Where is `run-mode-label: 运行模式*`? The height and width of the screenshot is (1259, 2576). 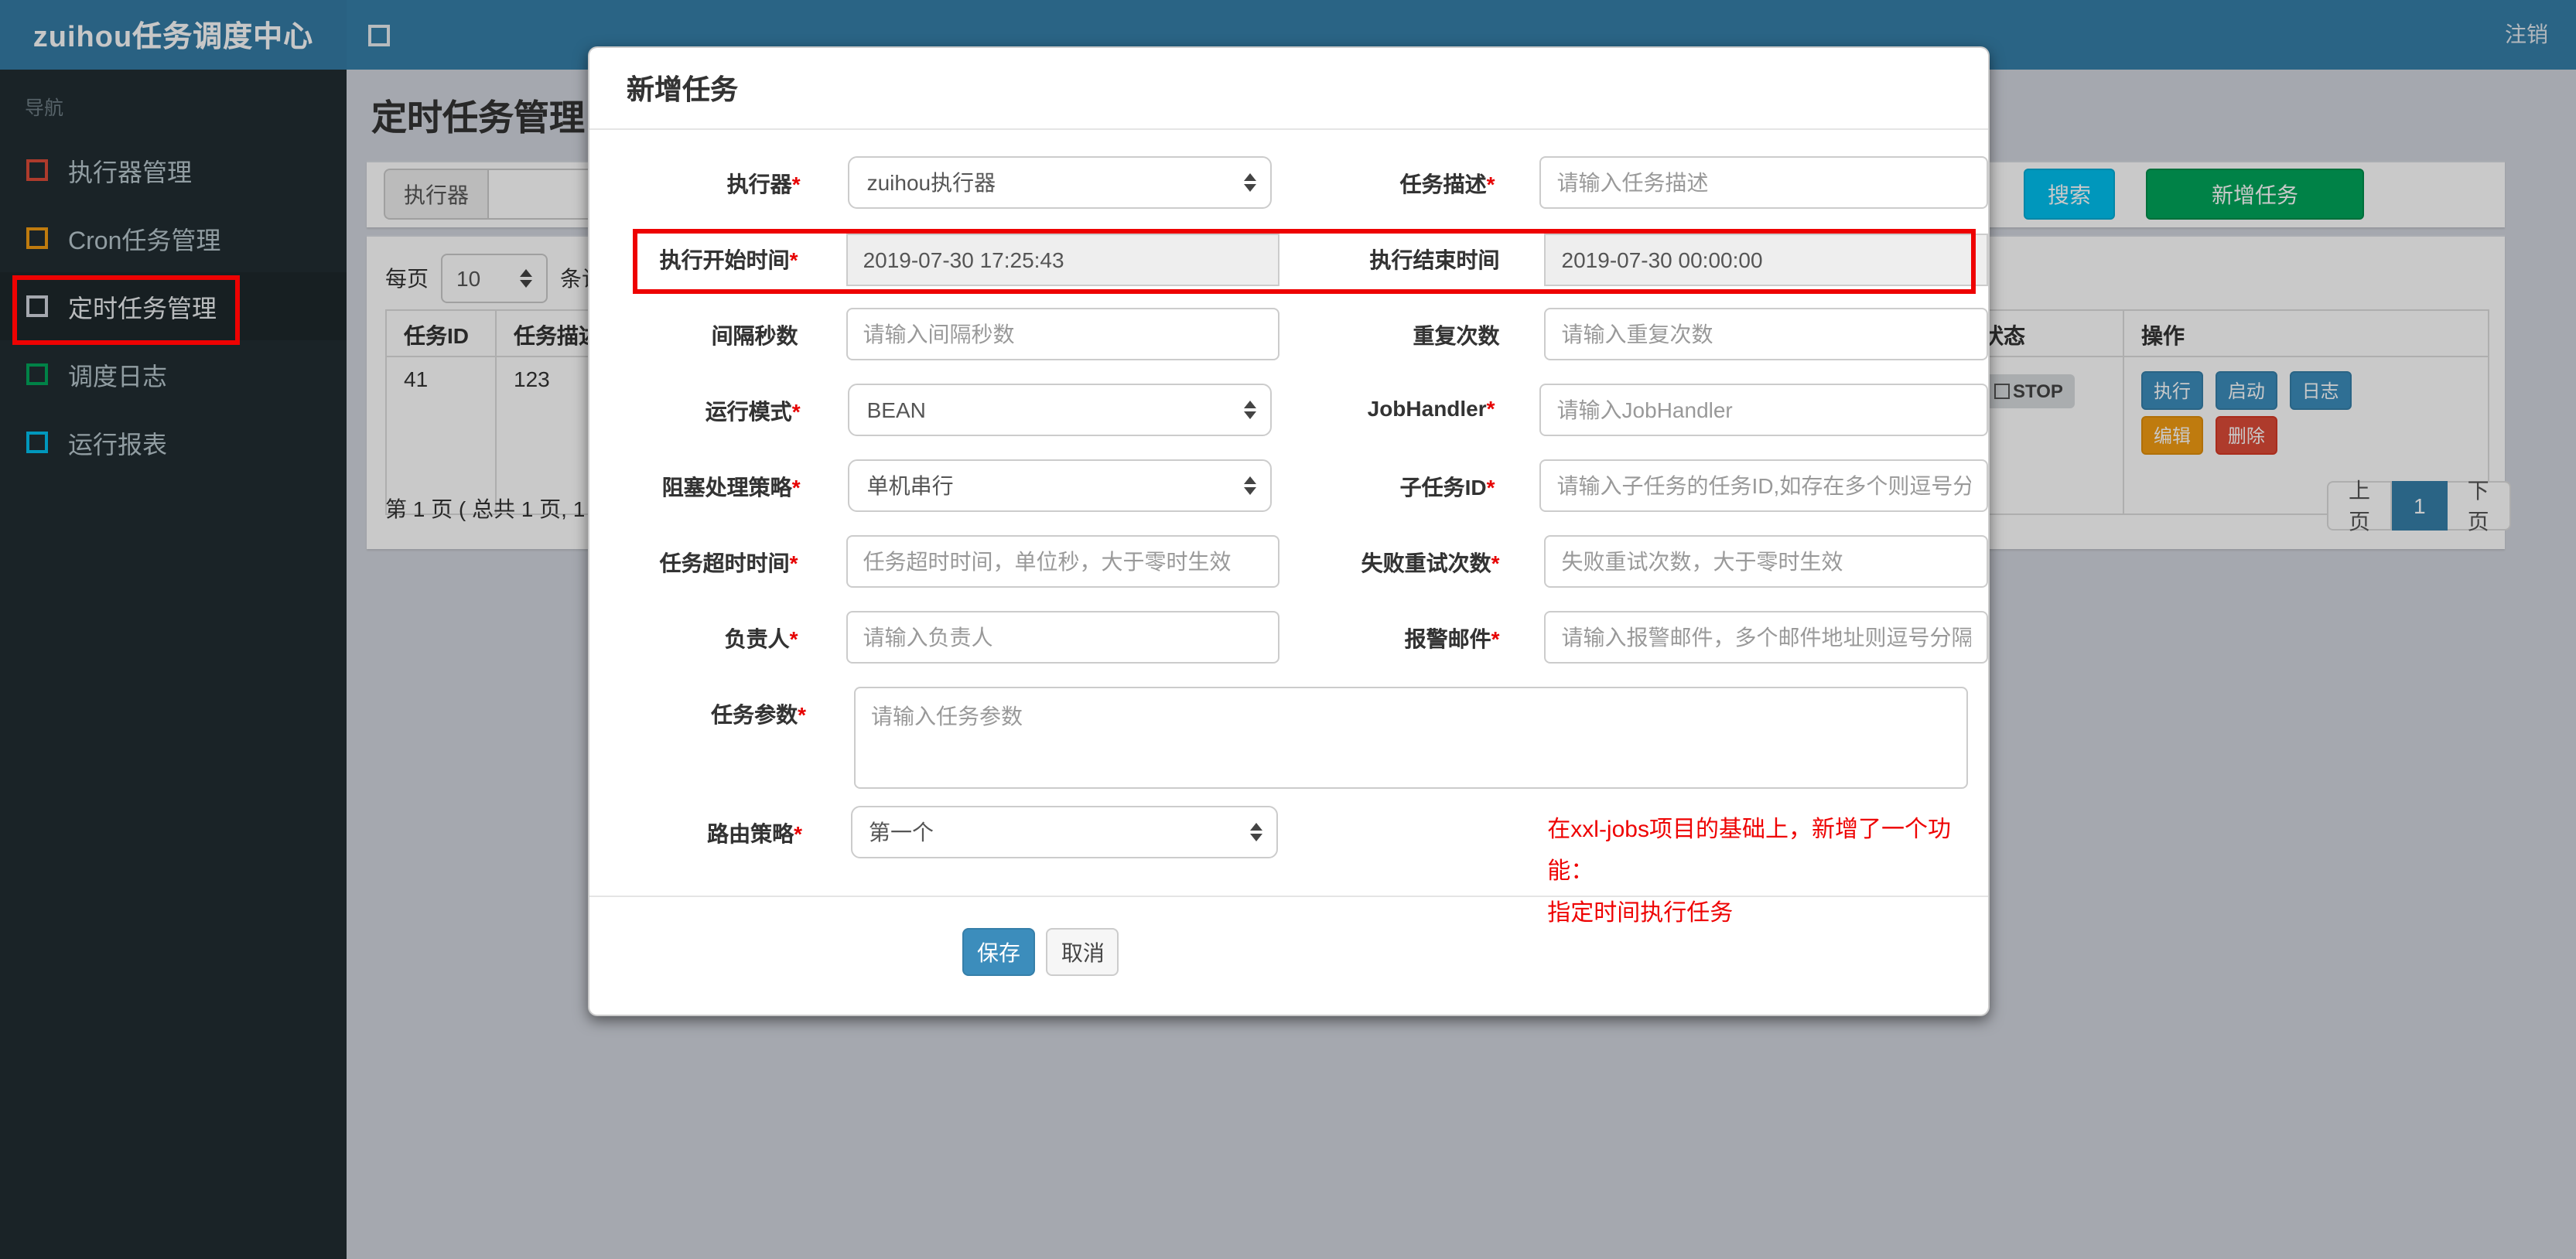 run-mode-label: 运行模式* is located at coordinates (753, 412).